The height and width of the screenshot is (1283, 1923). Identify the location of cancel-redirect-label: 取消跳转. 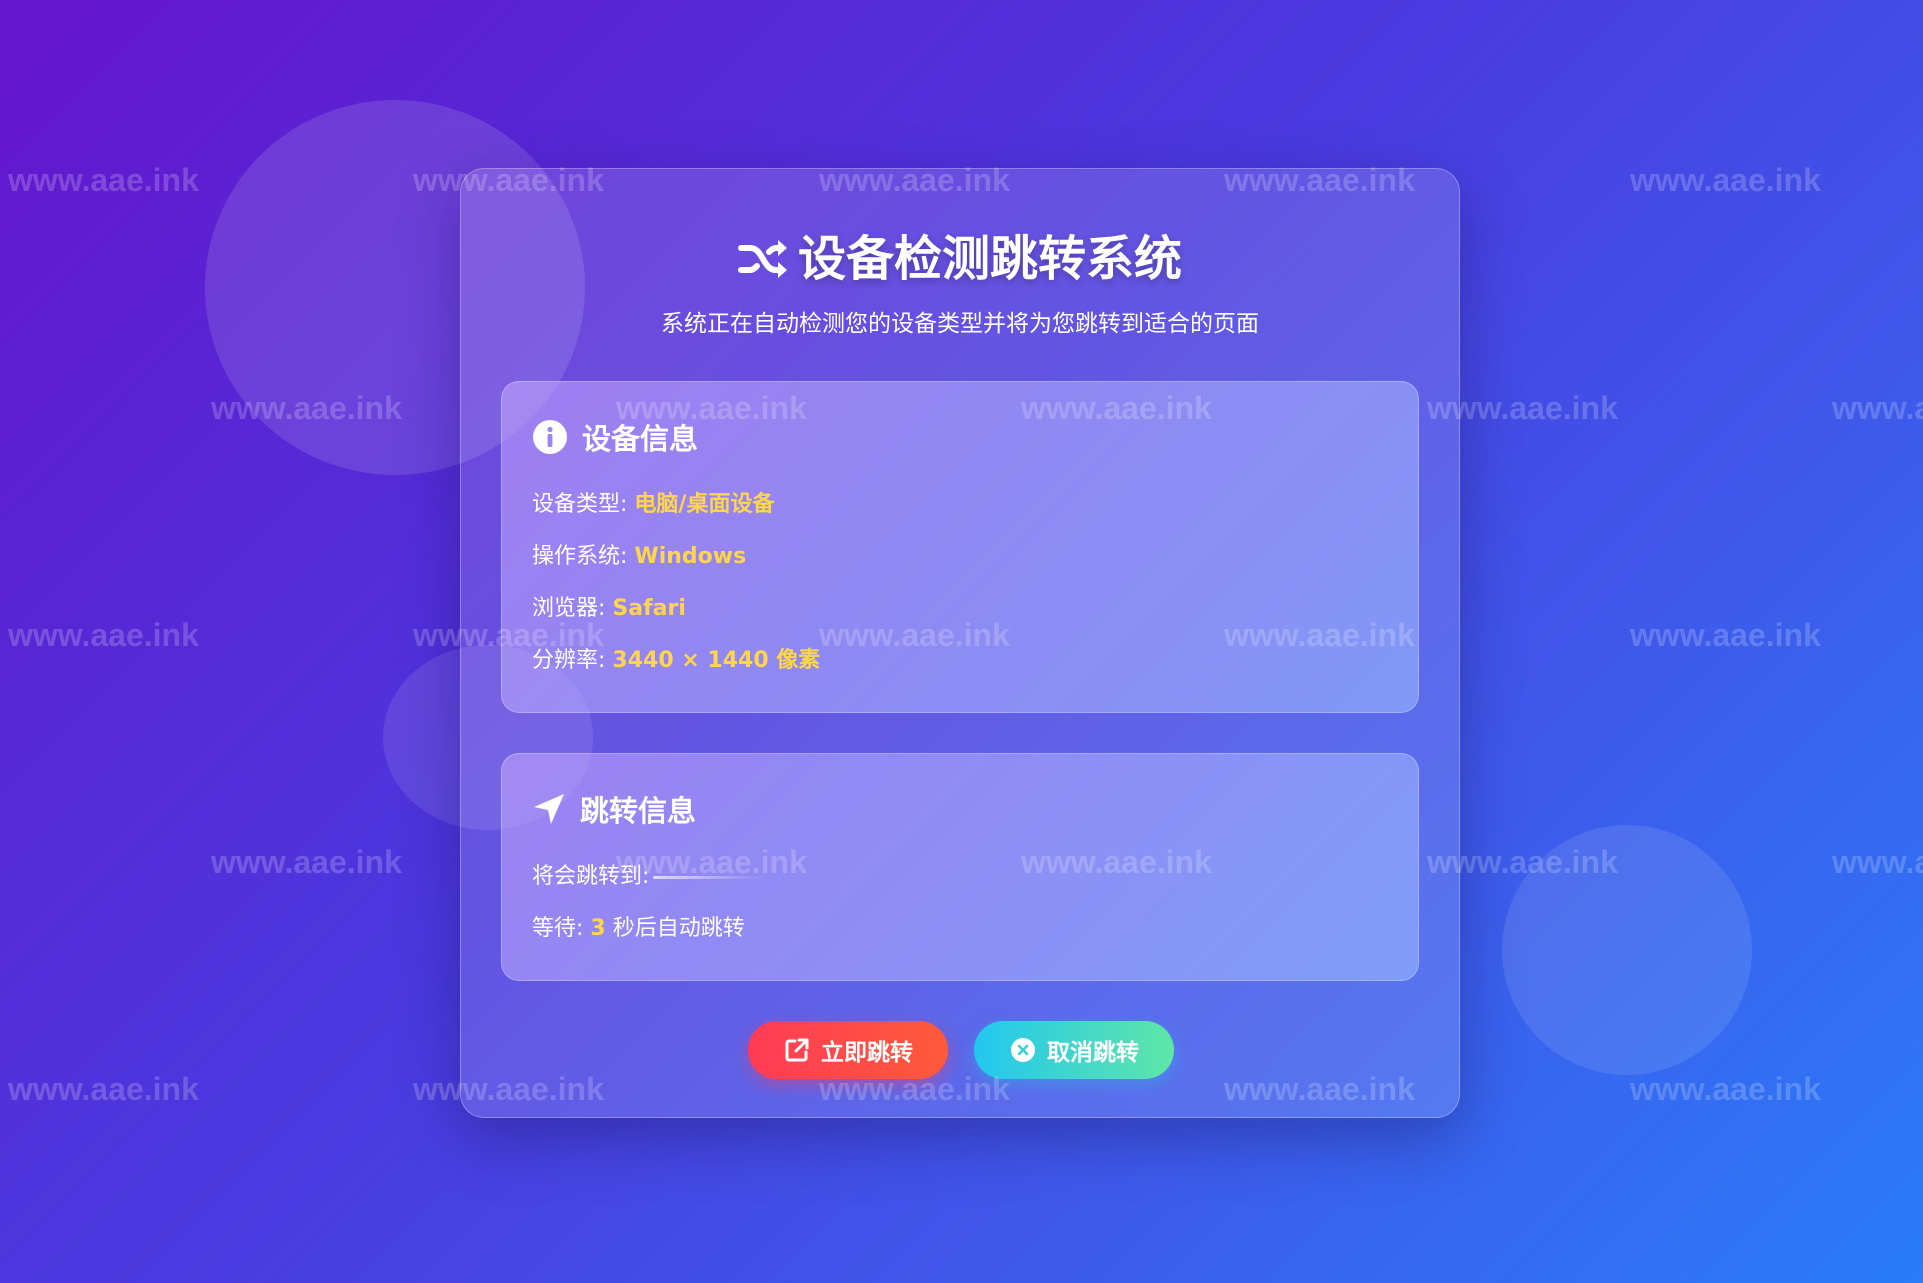
(1093, 1053).